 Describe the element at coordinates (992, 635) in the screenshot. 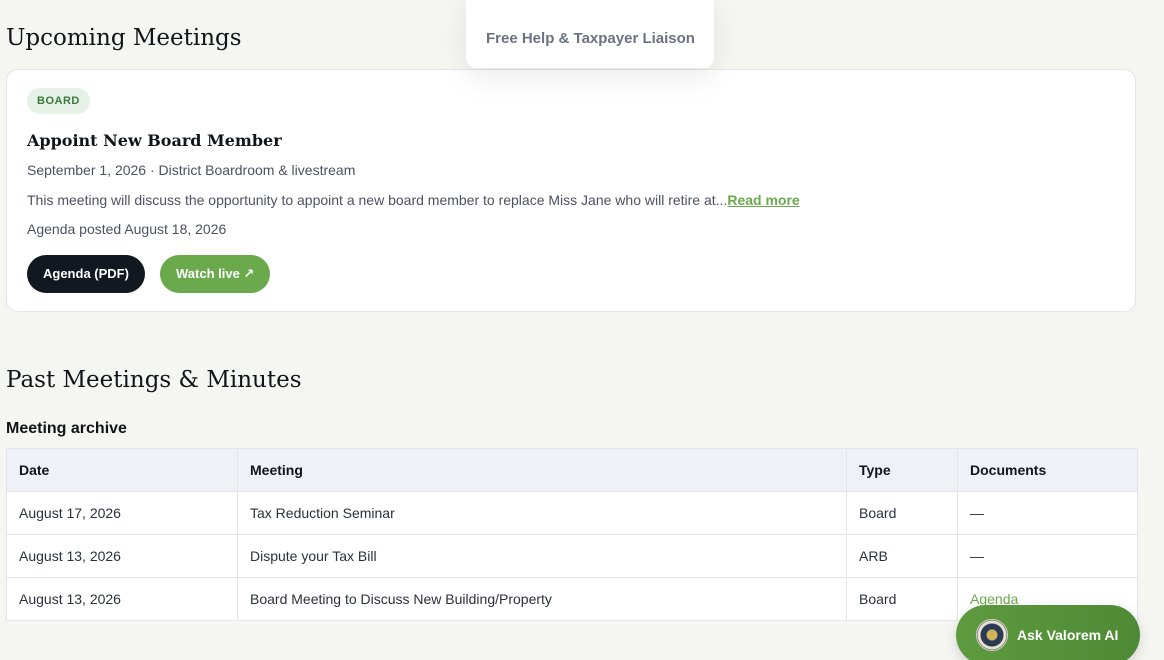

I see `ai-seal-icon` at that location.